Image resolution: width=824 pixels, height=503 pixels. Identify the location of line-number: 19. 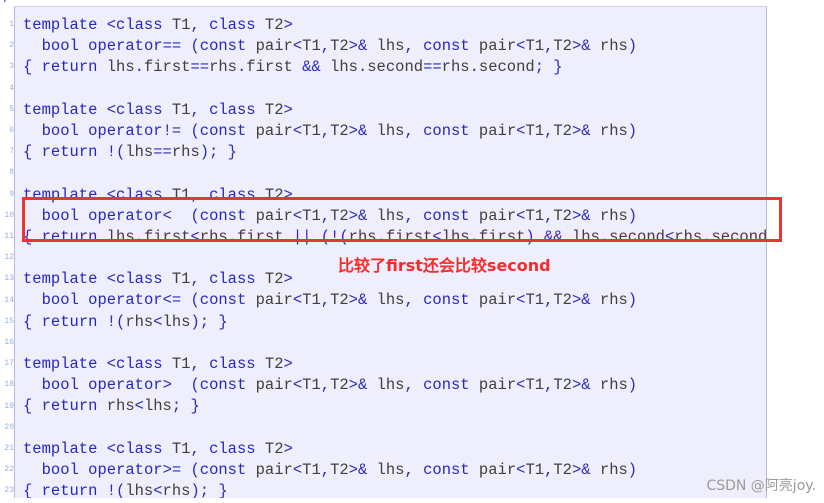
(9, 406).